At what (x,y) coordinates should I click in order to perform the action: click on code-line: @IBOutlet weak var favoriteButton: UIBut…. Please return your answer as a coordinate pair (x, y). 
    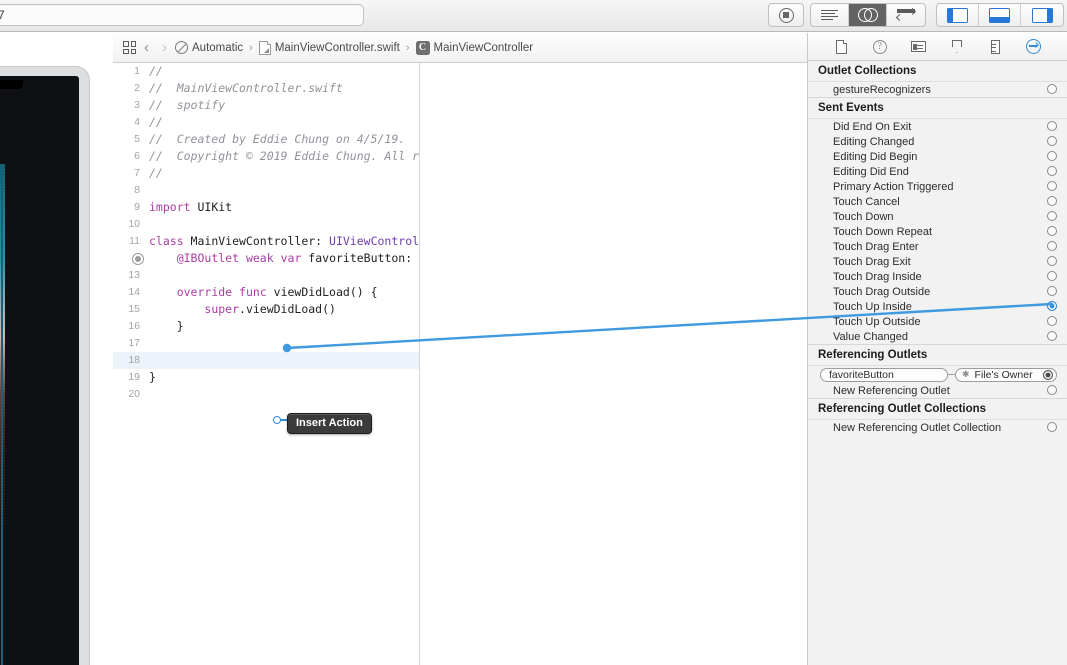
    Looking at the image, I should click on (266, 258).